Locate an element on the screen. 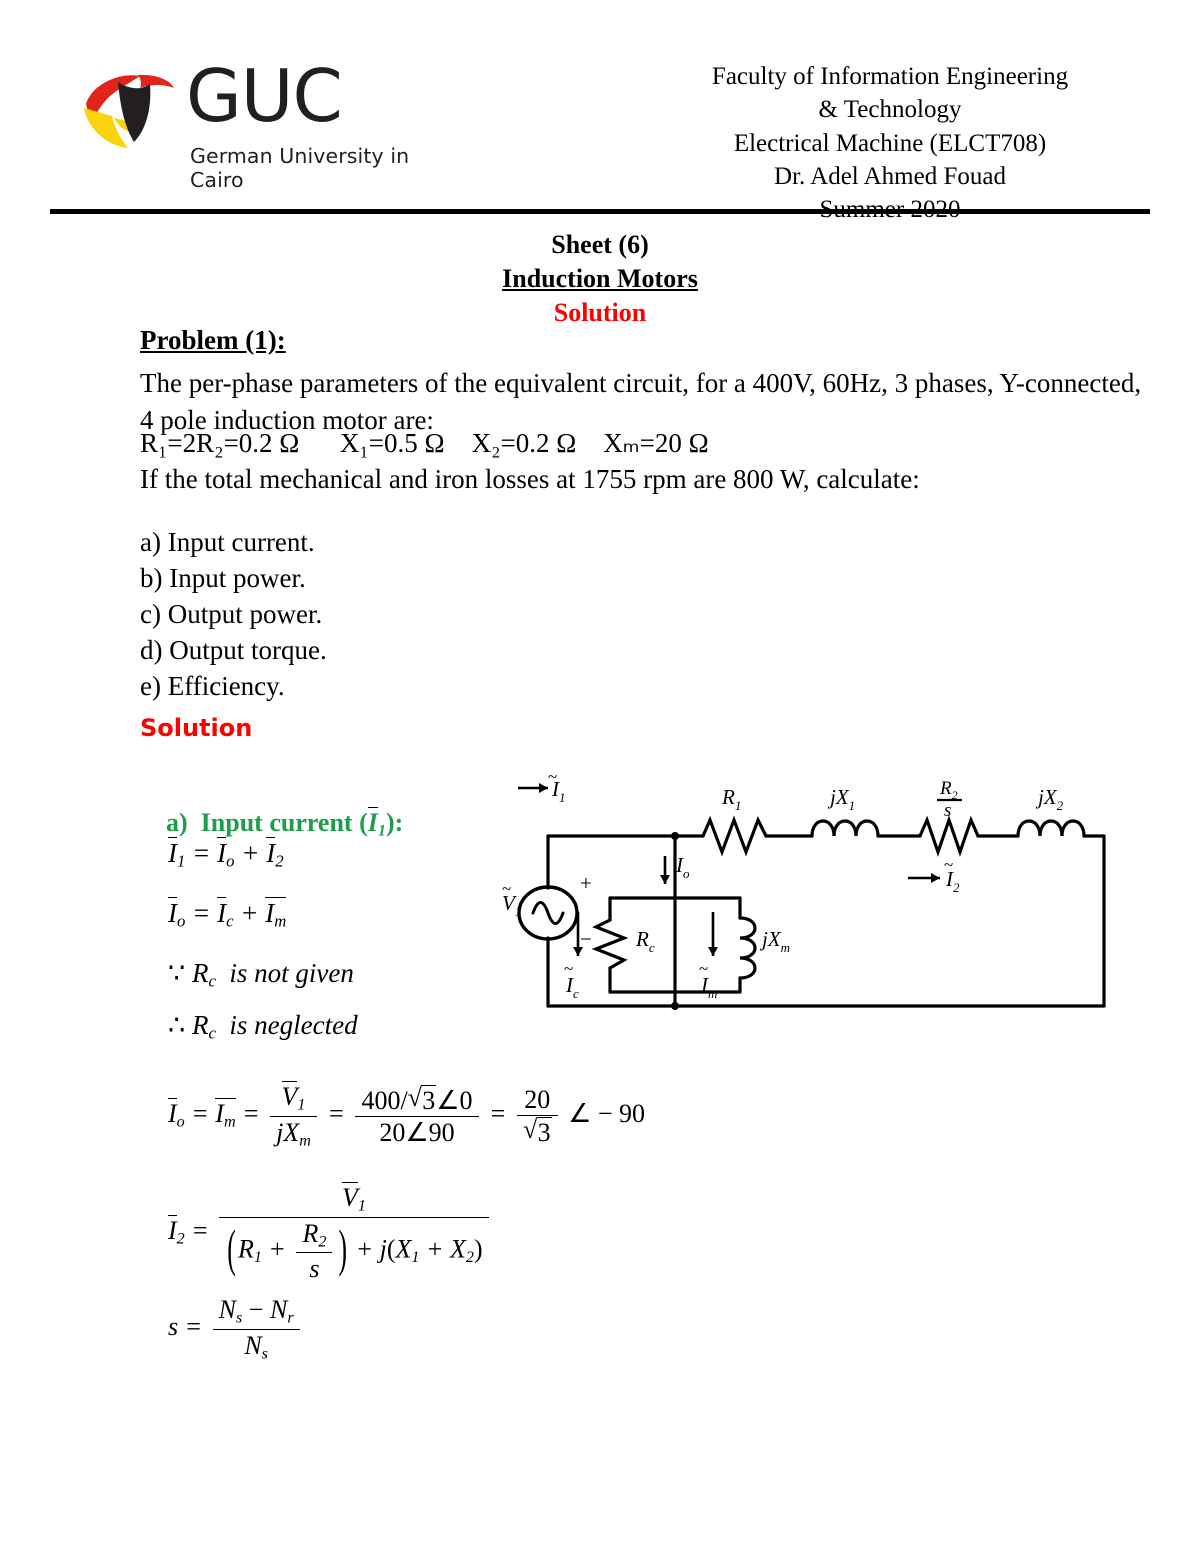 This screenshot has width=1200, height=1553. header-line-instructor: Dr. Adel Ahmed Fouad is located at coordinates (890, 176).